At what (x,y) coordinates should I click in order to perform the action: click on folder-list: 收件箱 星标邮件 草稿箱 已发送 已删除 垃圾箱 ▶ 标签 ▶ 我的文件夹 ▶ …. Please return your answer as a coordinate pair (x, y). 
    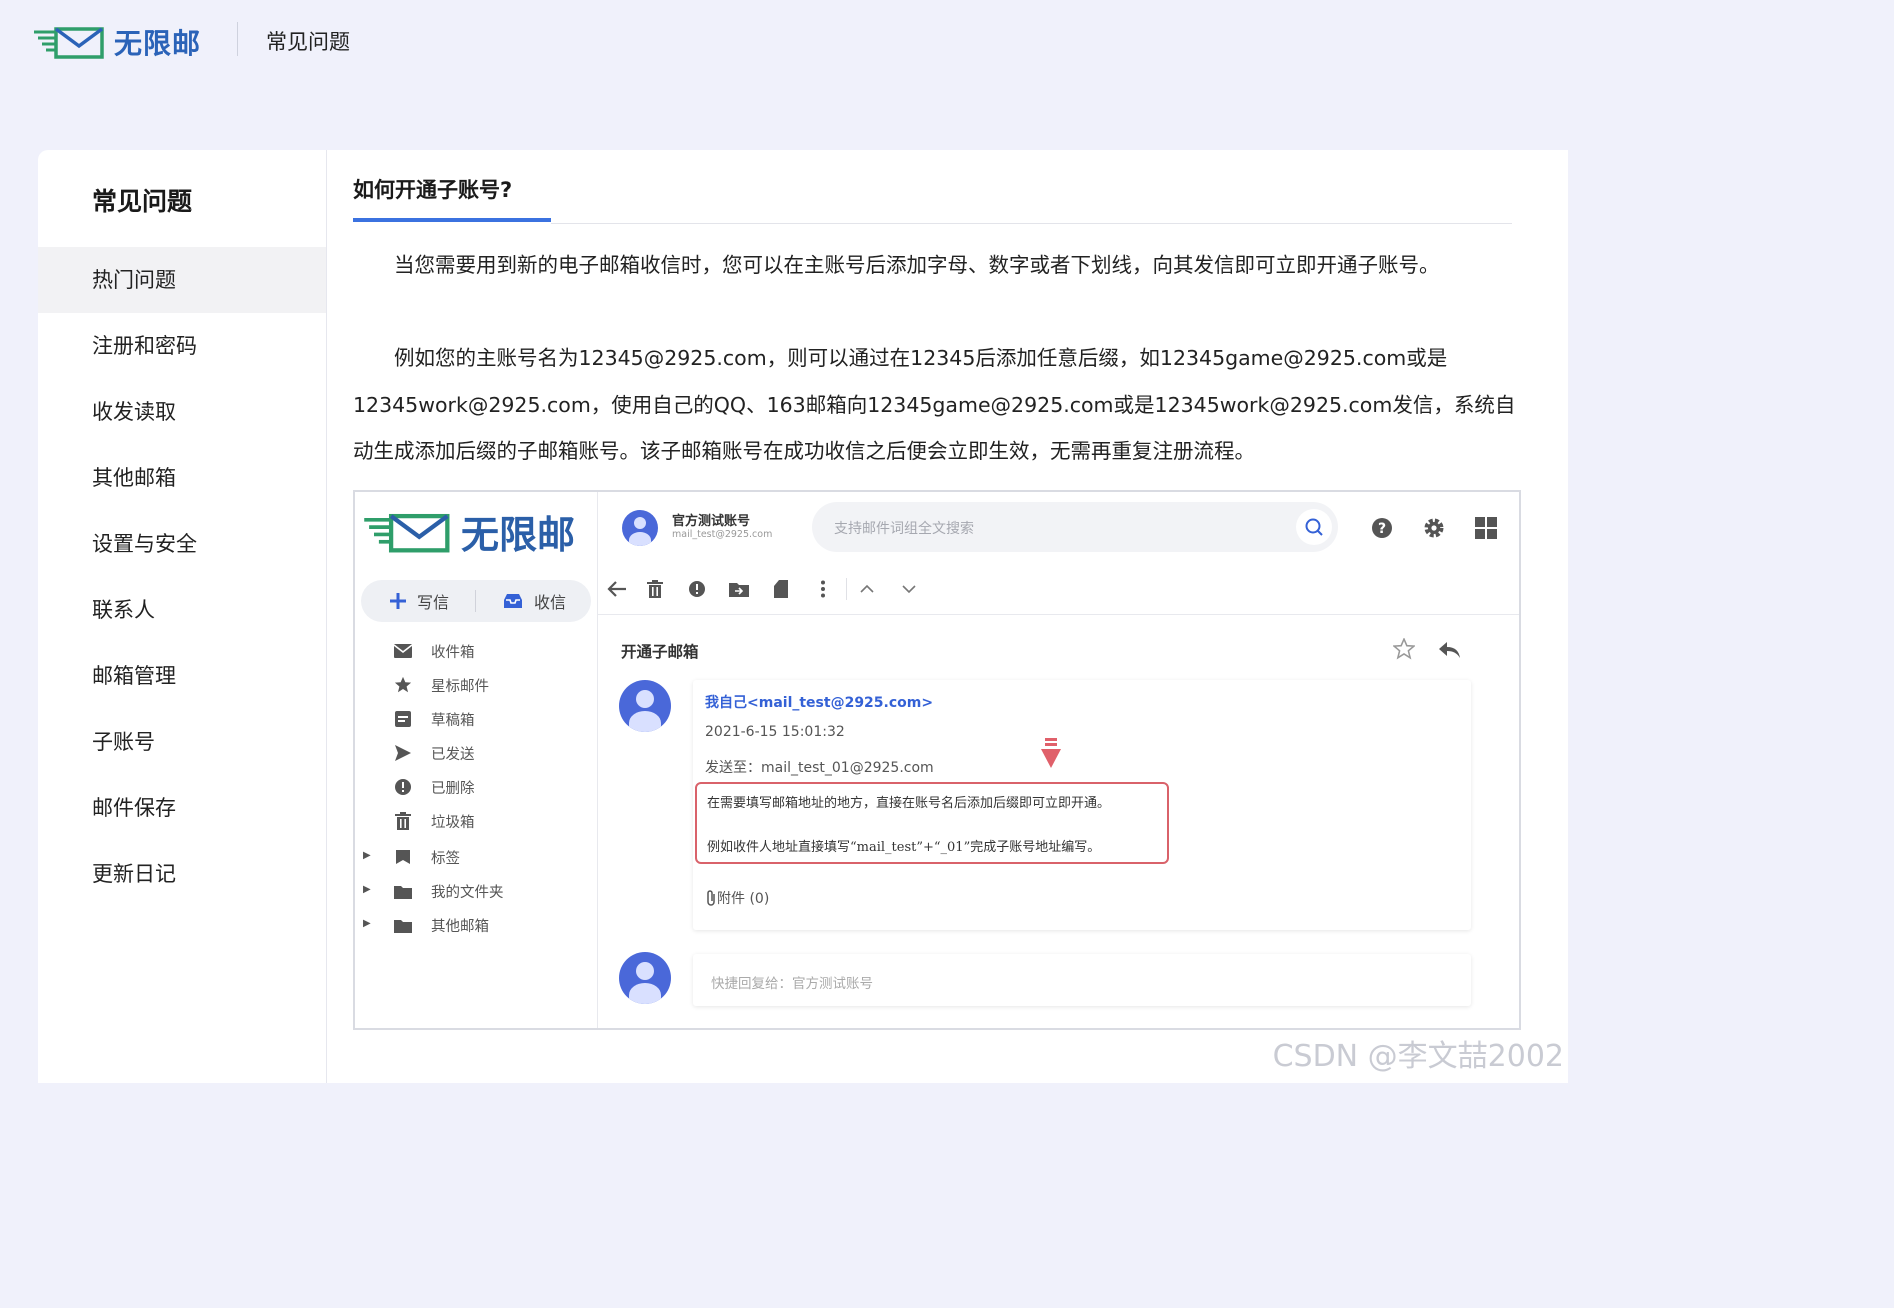
    Looking at the image, I should click on (476, 788).